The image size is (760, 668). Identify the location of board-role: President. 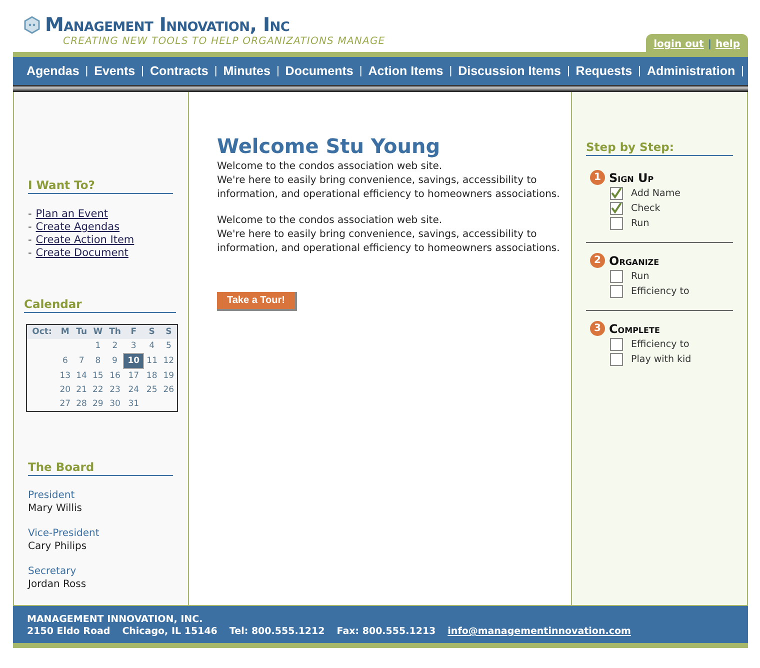
(52, 495).